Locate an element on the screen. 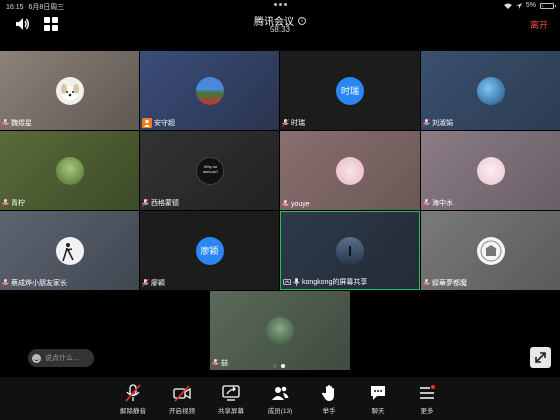  chat-icon is located at coordinates (378, 393).